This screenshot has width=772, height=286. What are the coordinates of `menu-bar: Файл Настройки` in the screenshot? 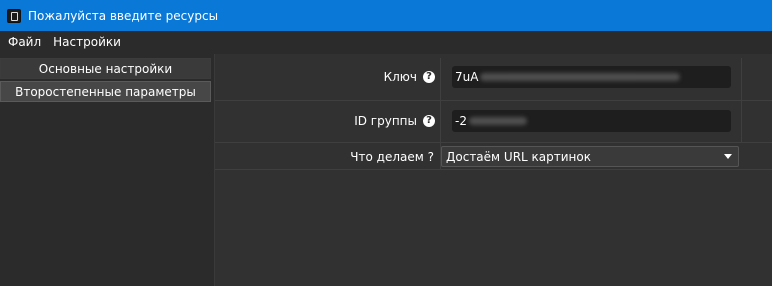 It's located at (386, 42).